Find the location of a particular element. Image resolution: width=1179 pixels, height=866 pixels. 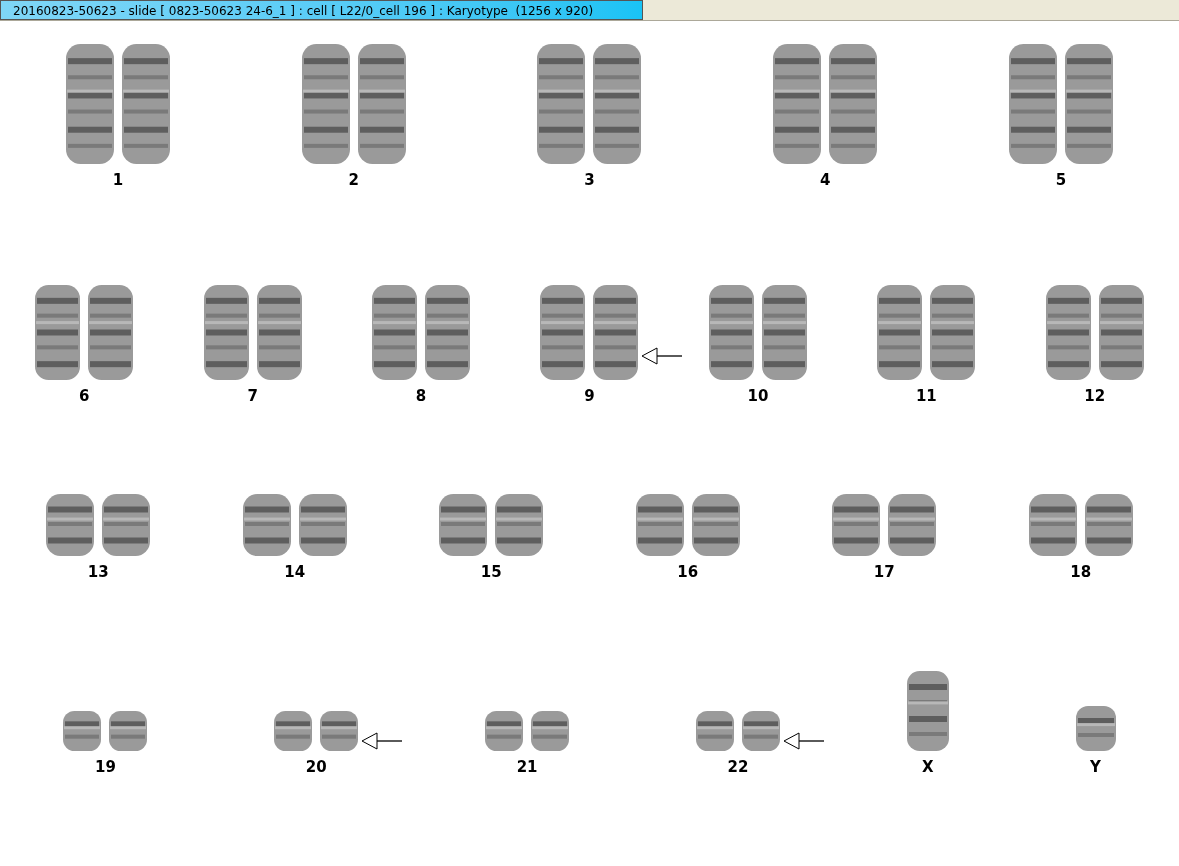

chromosome-label: 19 is located at coordinates (105, 767).